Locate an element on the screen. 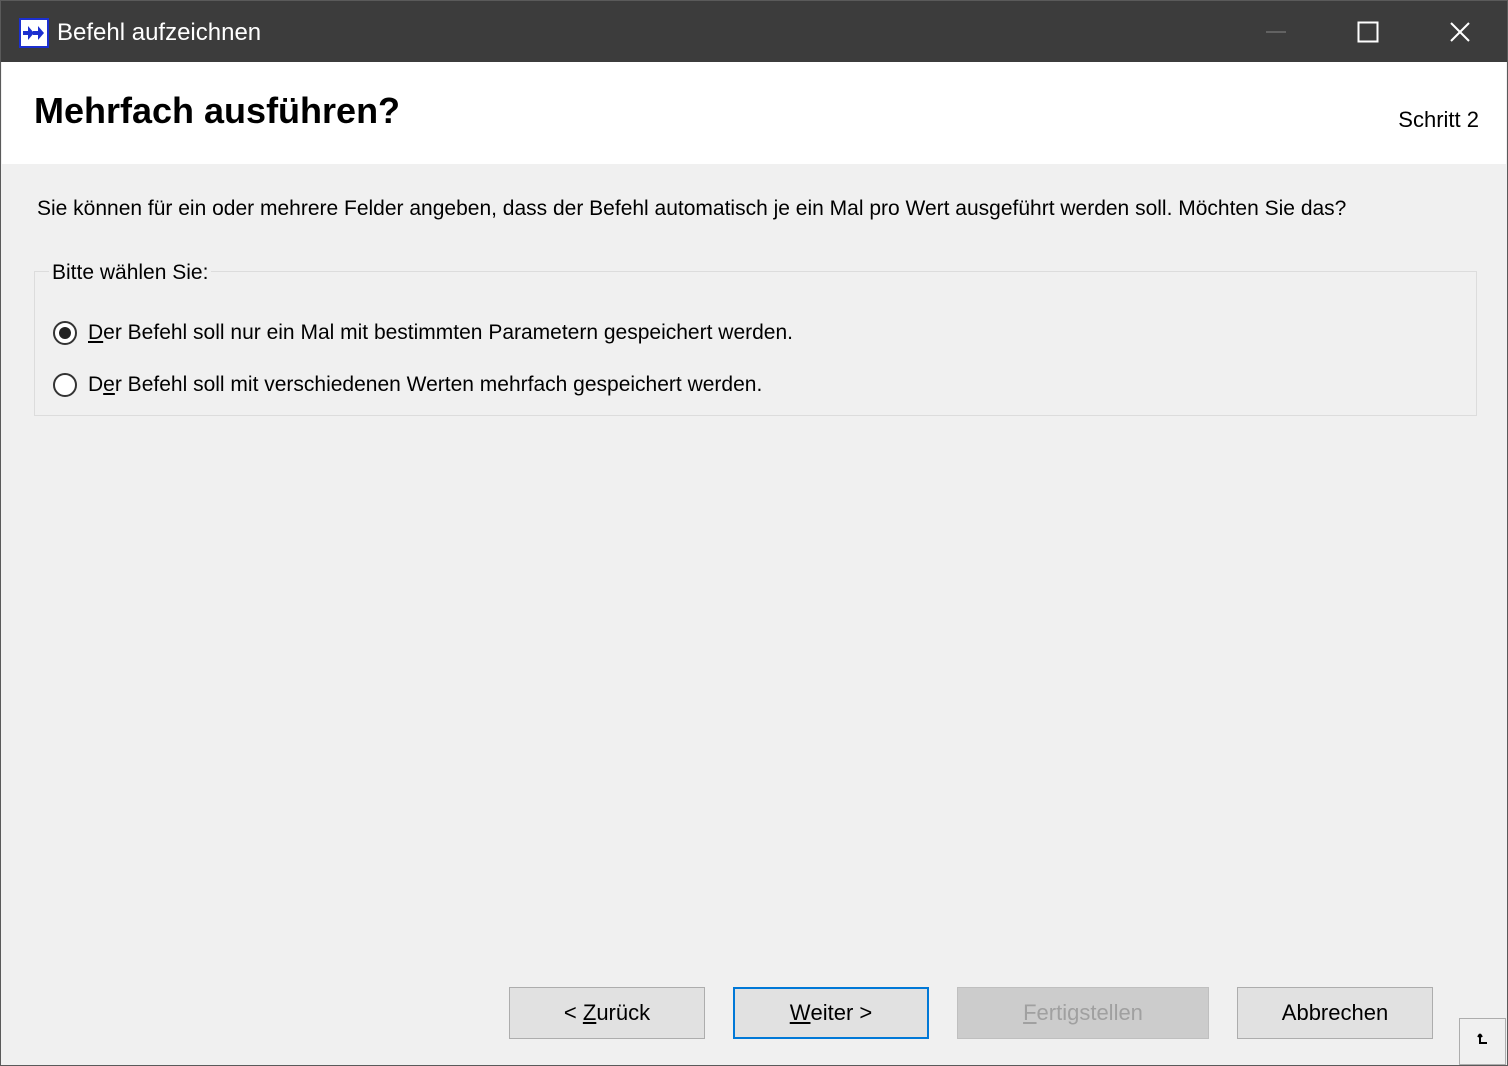  maximize-icon is located at coordinates (1368, 32).